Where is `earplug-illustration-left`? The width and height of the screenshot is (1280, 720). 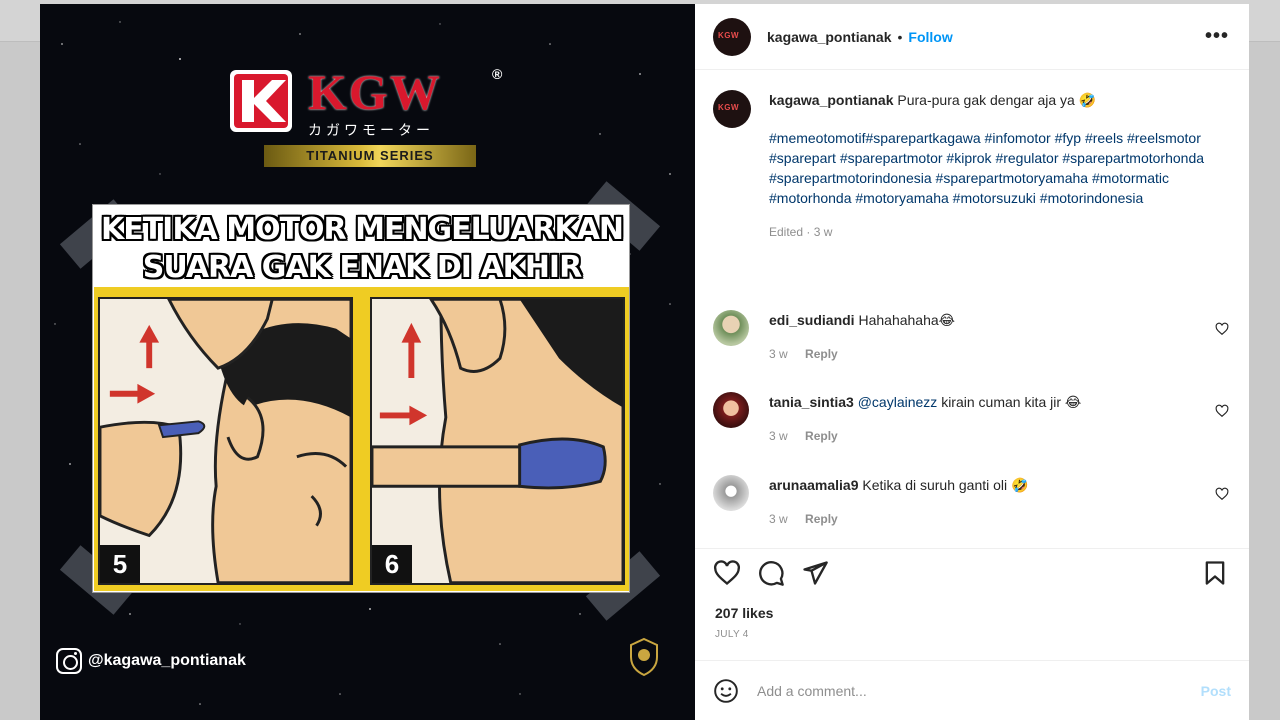
earplug-illustration-left is located at coordinates (225, 441).